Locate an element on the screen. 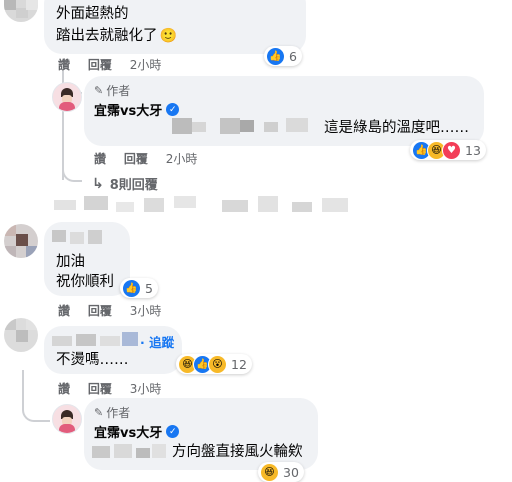 This screenshot has width=512, height=482. comment-text-line2: 祝你順利 is located at coordinates (85, 282).